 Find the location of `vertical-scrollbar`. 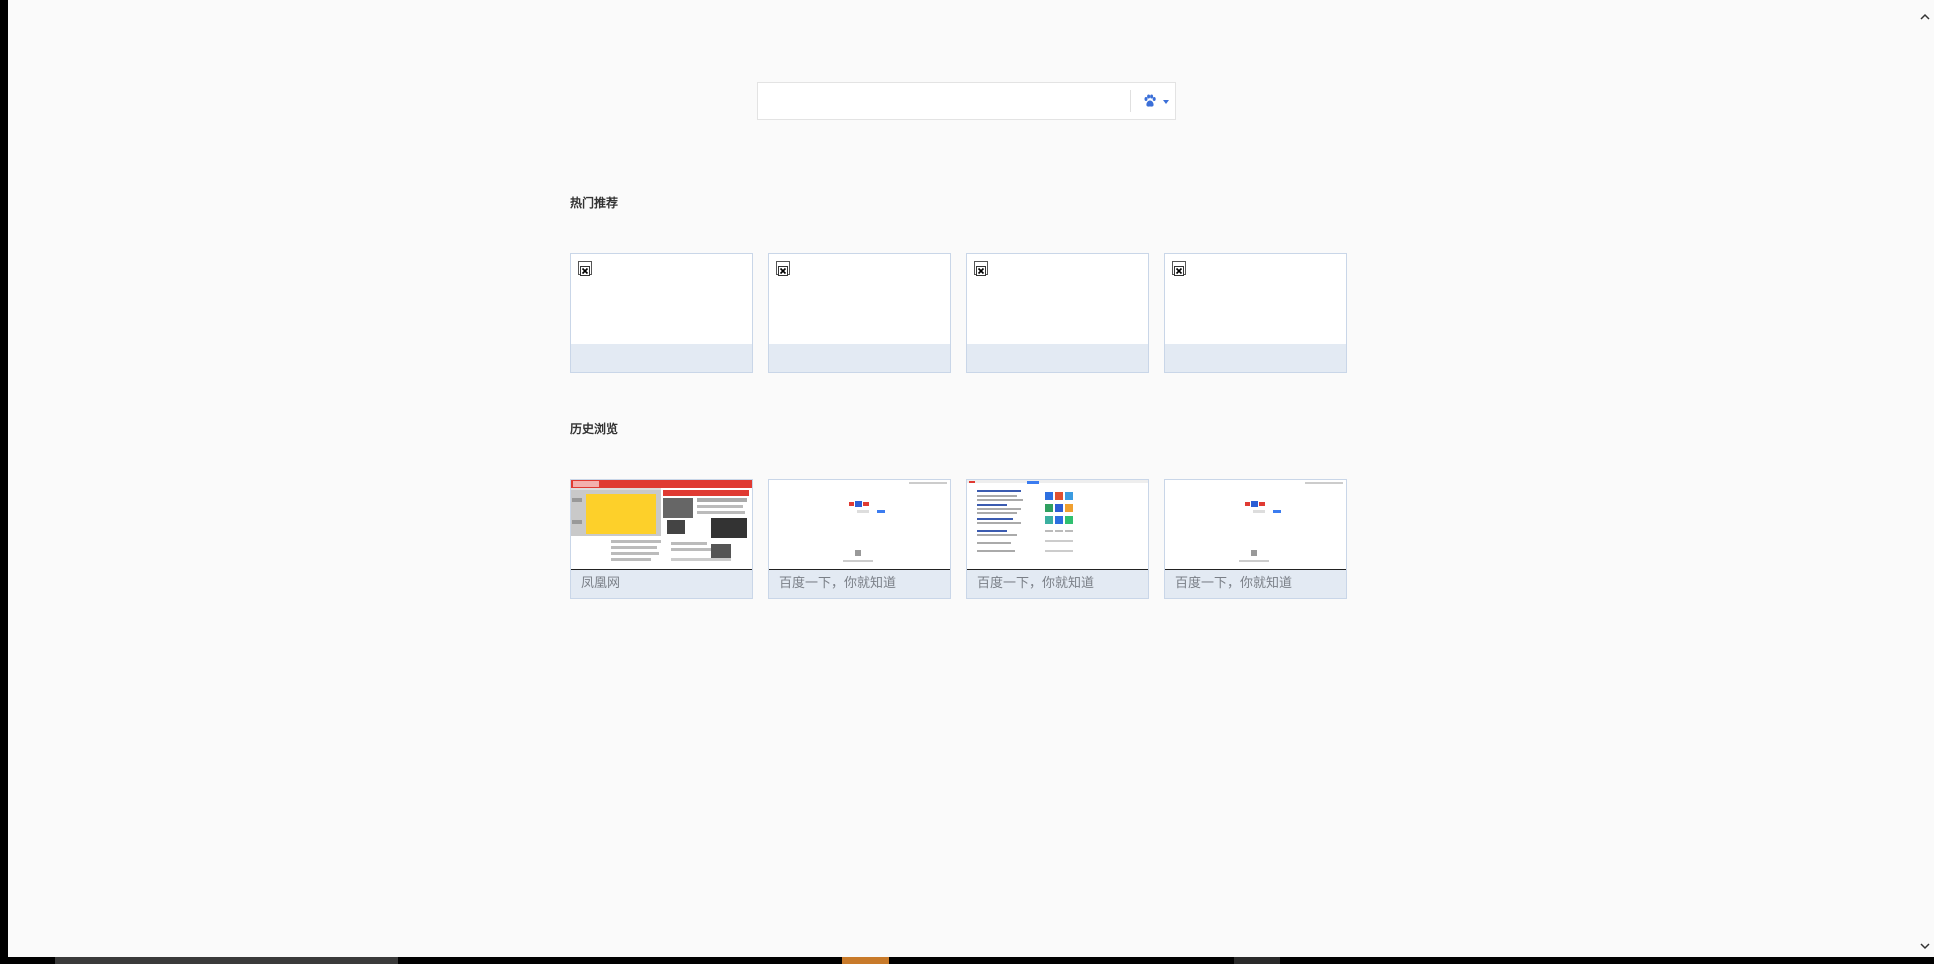

vertical-scrollbar is located at coordinates (1925, 478).